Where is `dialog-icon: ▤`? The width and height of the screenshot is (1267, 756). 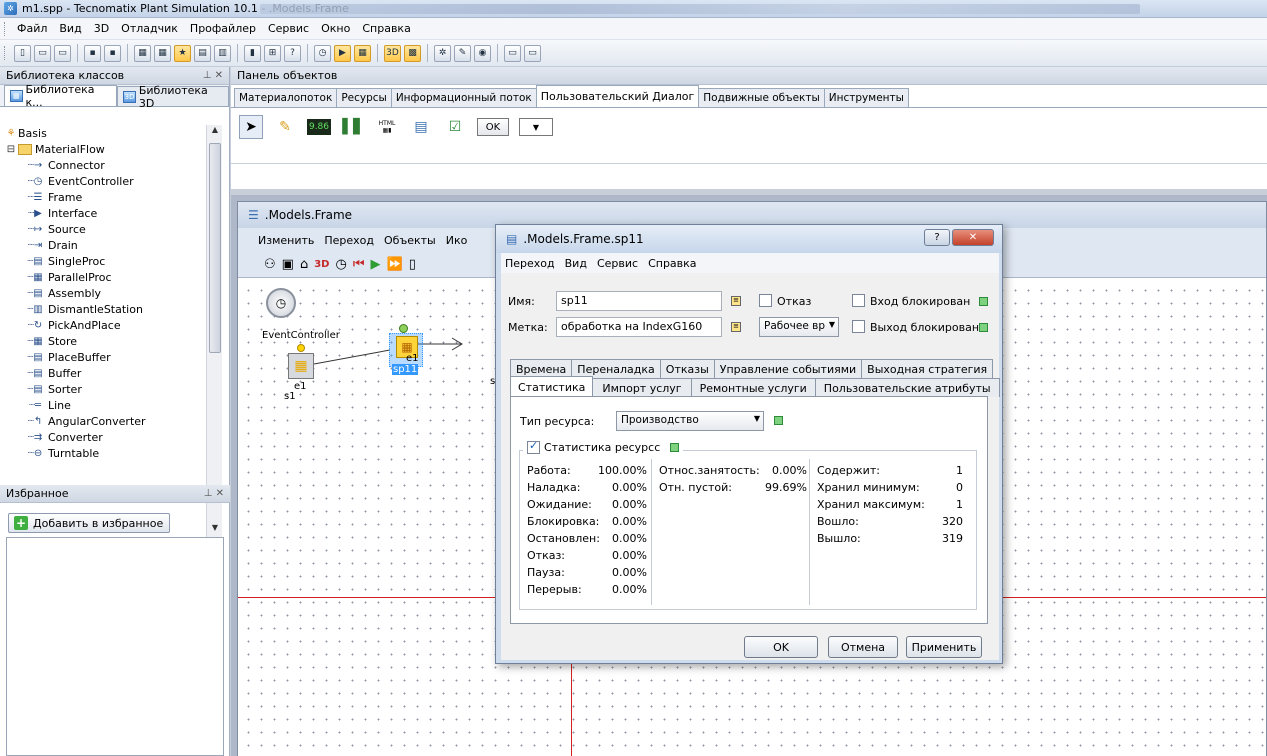 dialog-icon: ▤ is located at coordinates (421, 127).